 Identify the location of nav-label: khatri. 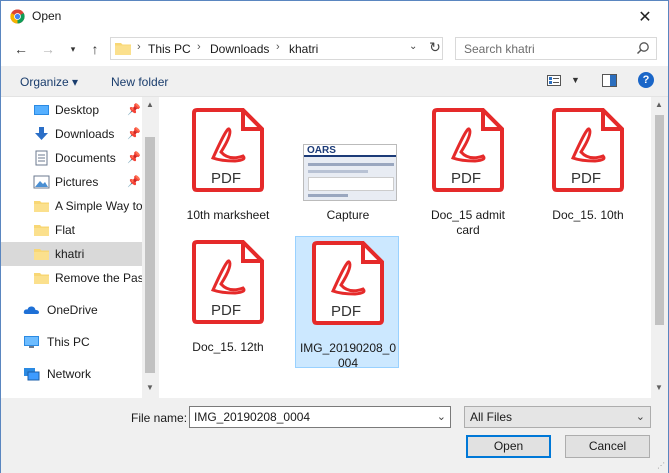
(70, 254).